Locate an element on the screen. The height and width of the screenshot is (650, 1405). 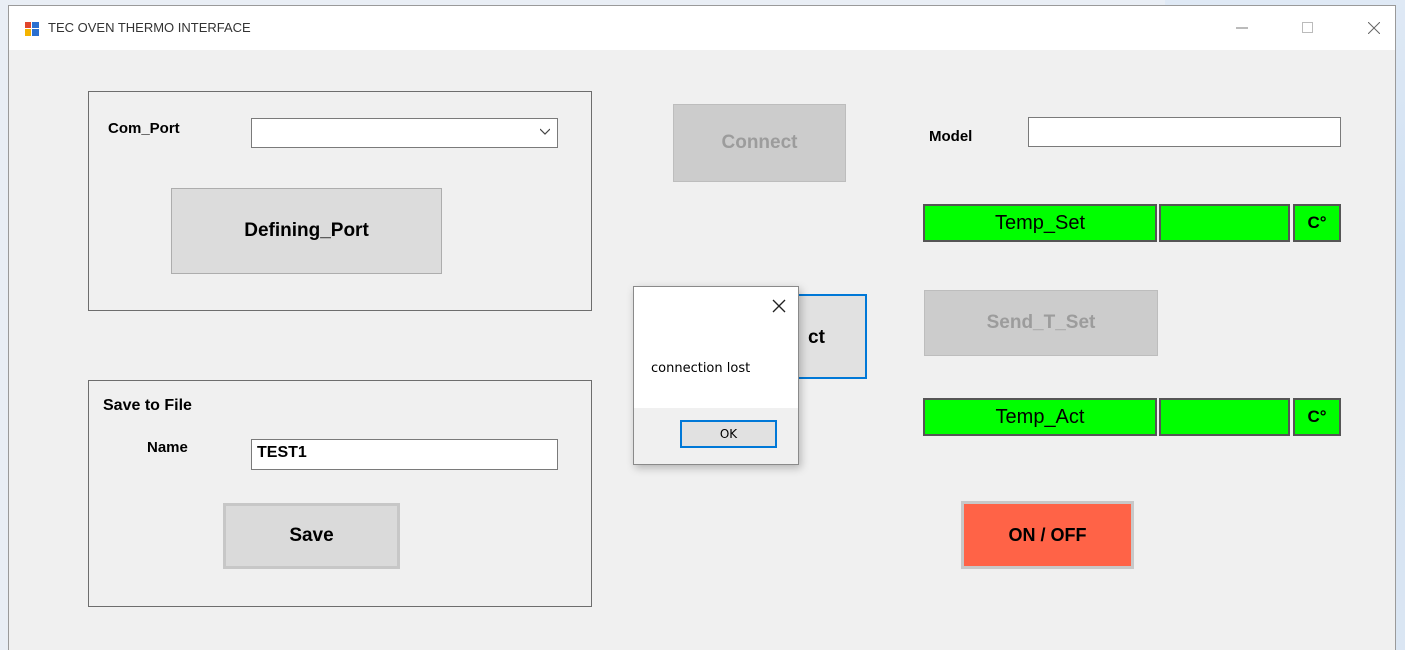
title-bar: TEC OVEN THERMO INTERFACE is located at coordinates (702, 28).